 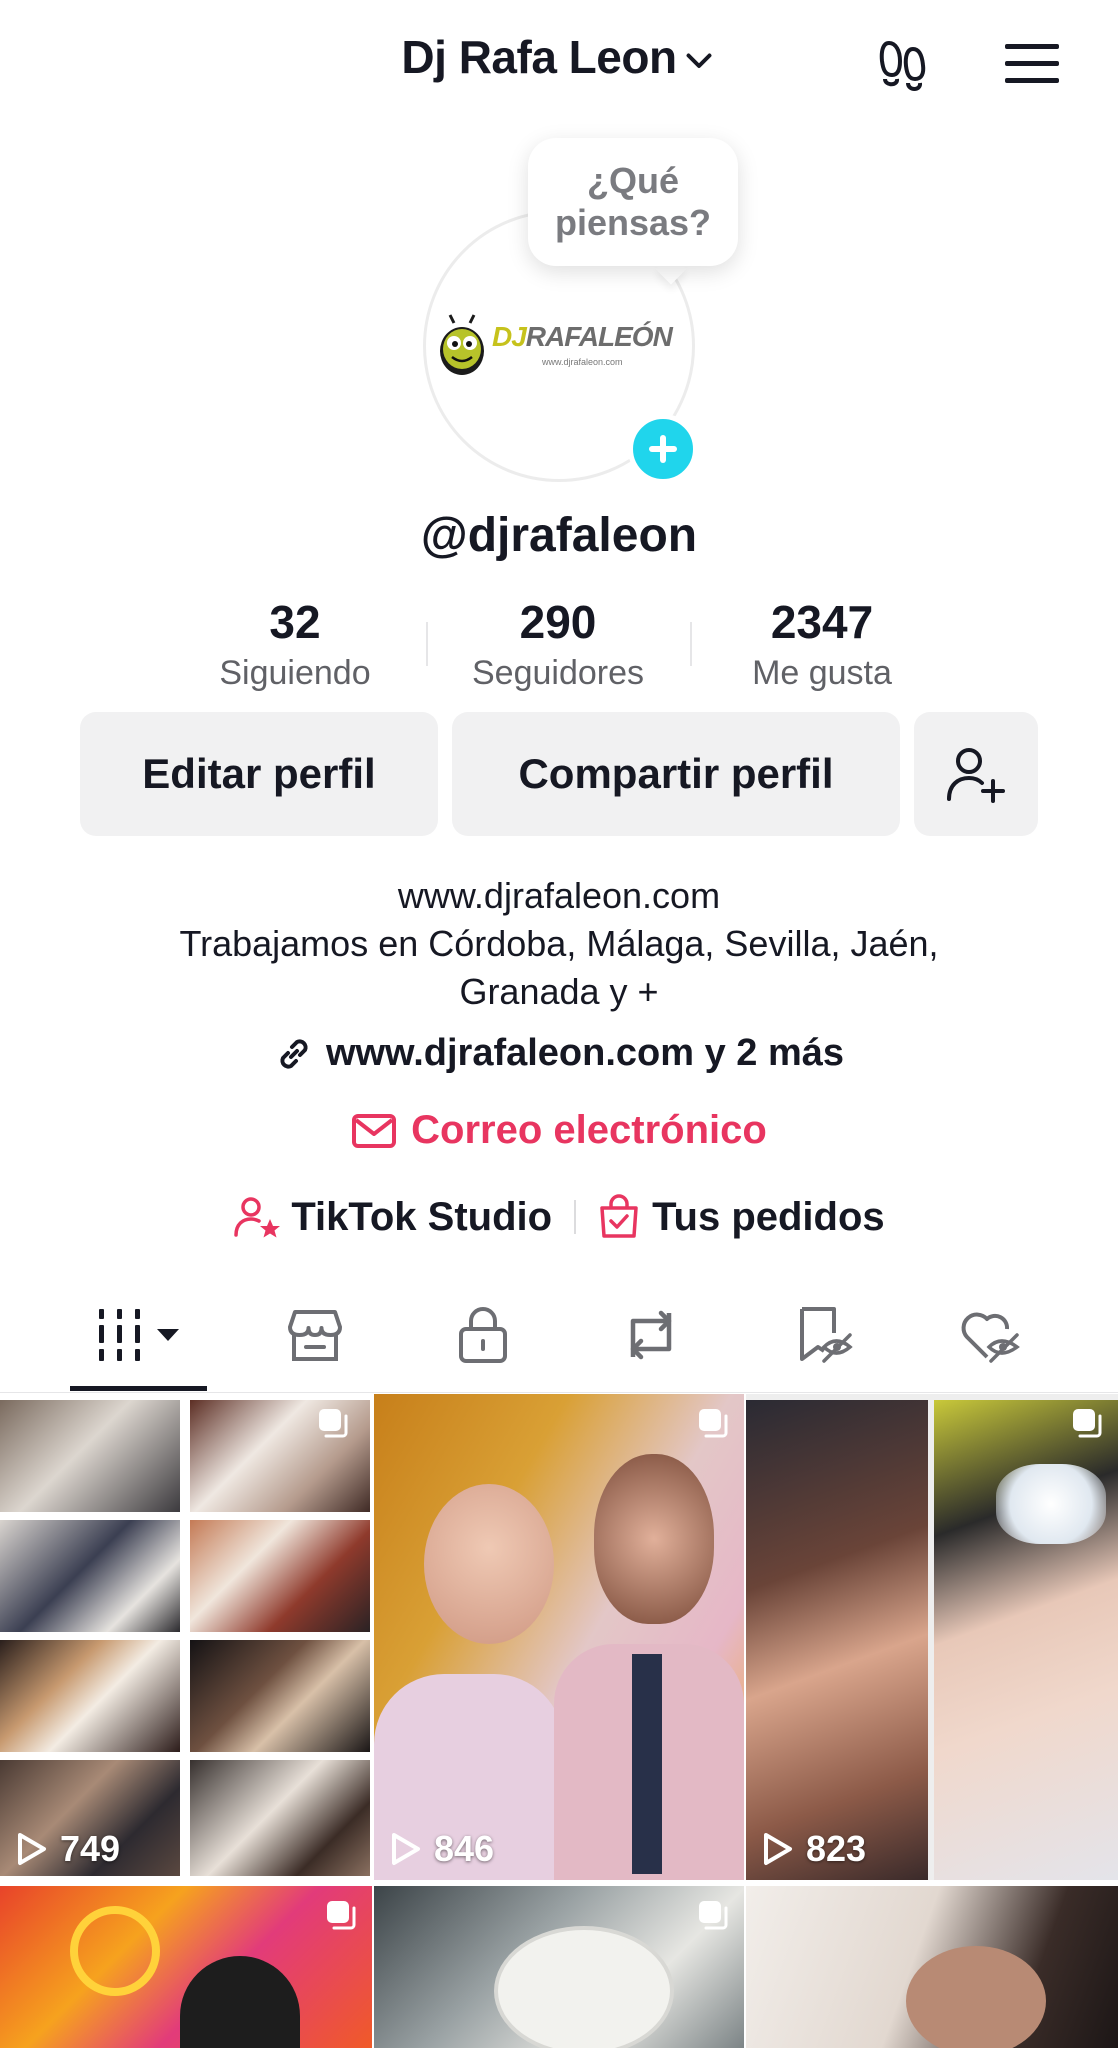 What do you see at coordinates (462, 344) in the screenshot?
I see `logo-mascot-icon` at bounding box center [462, 344].